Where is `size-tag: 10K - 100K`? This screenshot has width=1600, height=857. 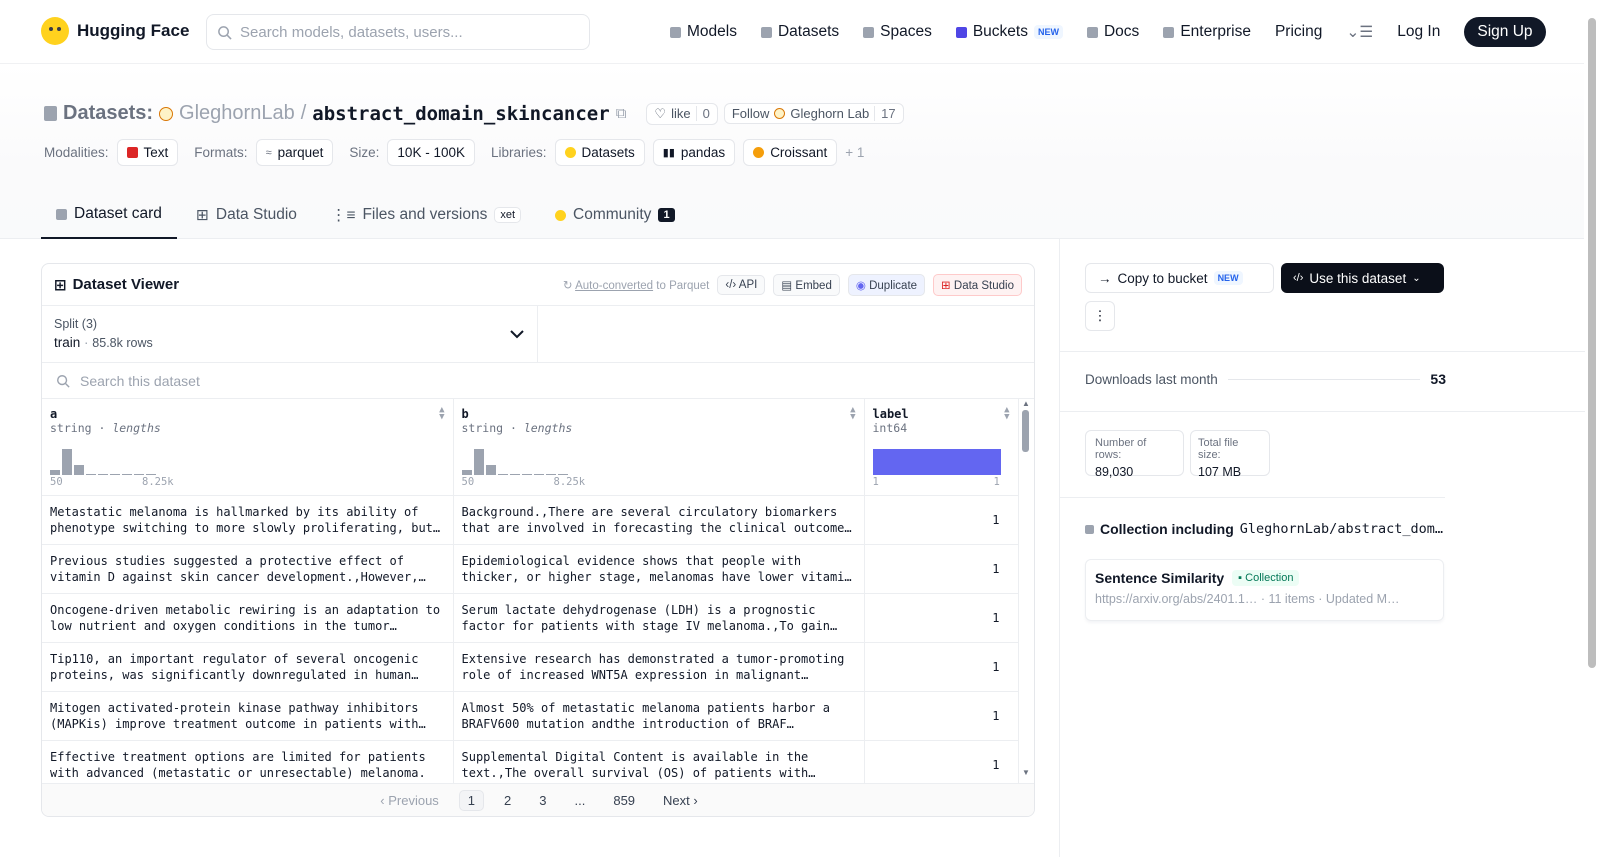 size-tag: 10K - 100K is located at coordinates (431, 152).